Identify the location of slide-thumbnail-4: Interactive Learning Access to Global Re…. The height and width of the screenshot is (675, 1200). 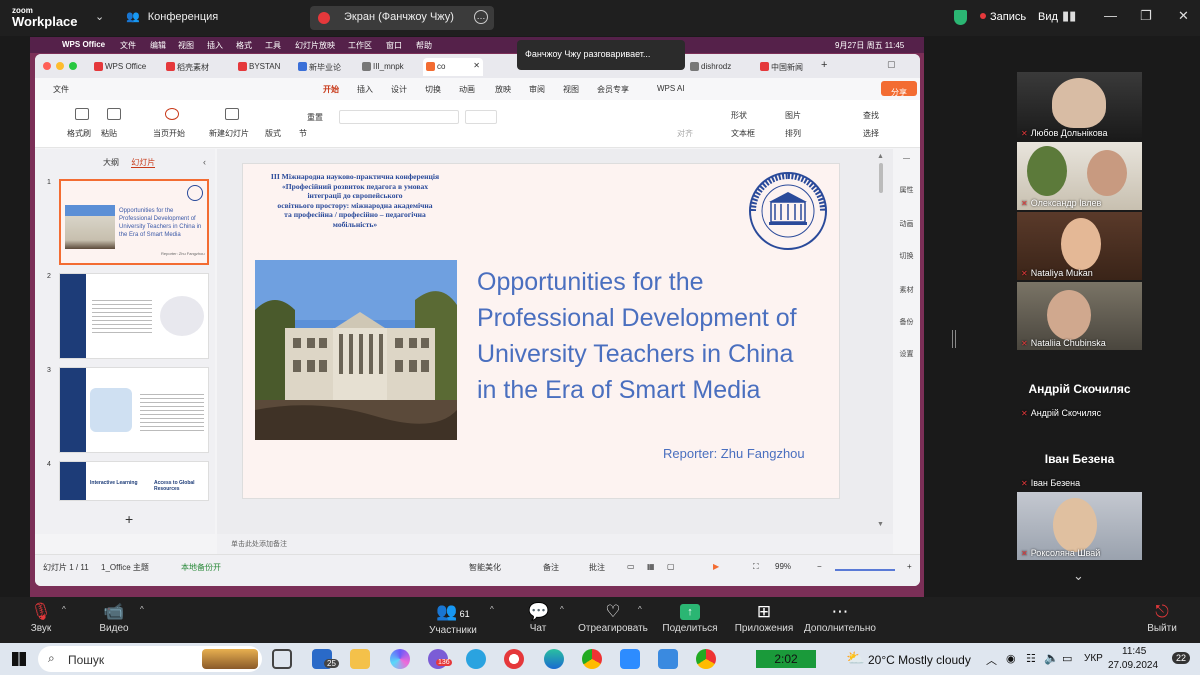
(134, 481).